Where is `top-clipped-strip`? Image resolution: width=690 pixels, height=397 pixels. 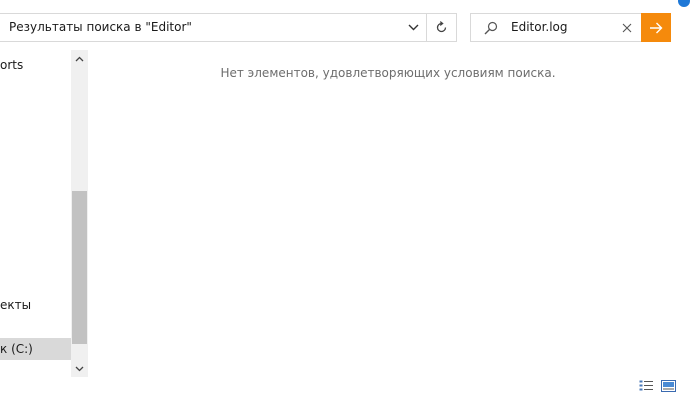 top-clipped-strip is located at coordinates (345, 5).